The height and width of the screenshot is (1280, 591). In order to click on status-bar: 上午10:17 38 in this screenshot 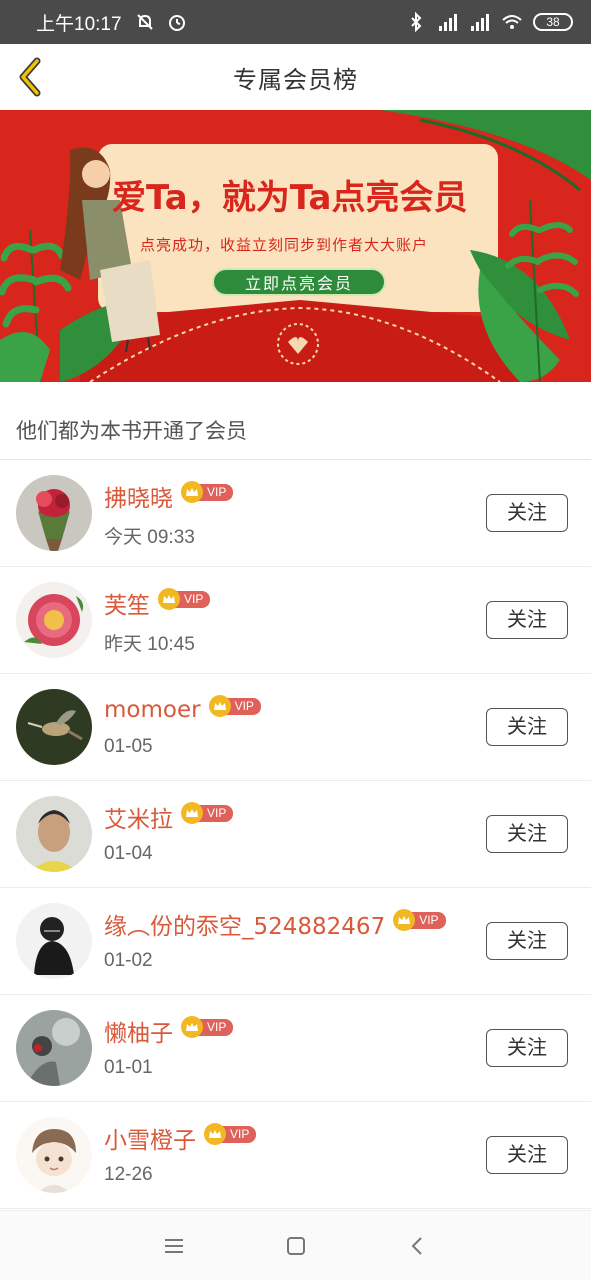, I will do `click(295, 22)`.